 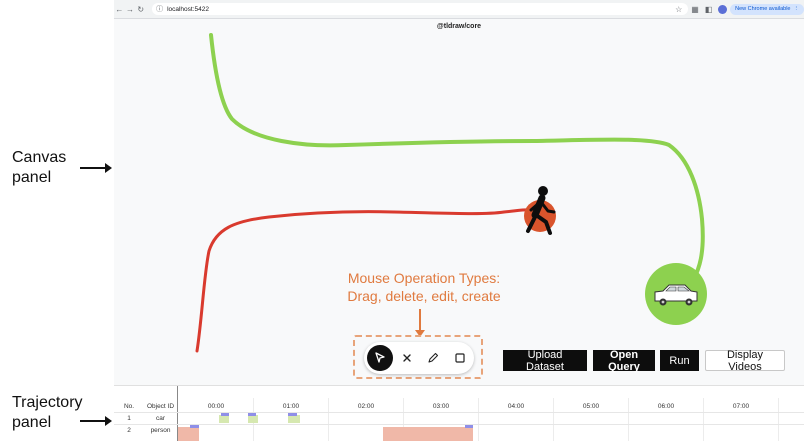 I want to click on trajectory-panel-arrow, so click(x=96, y=421).